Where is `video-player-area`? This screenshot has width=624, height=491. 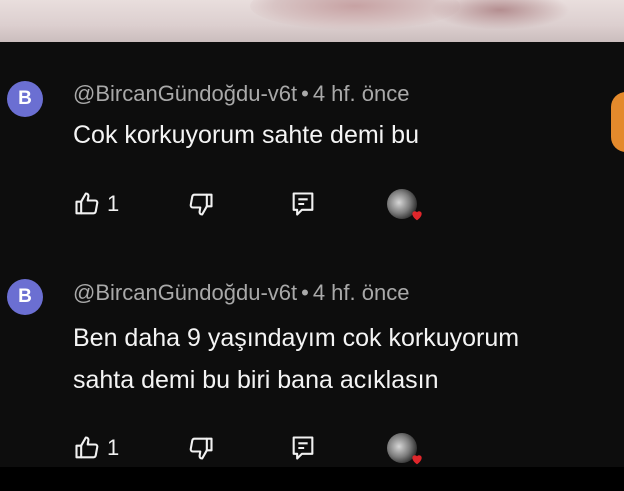
video-player-area is located at coordinates (312, 21).